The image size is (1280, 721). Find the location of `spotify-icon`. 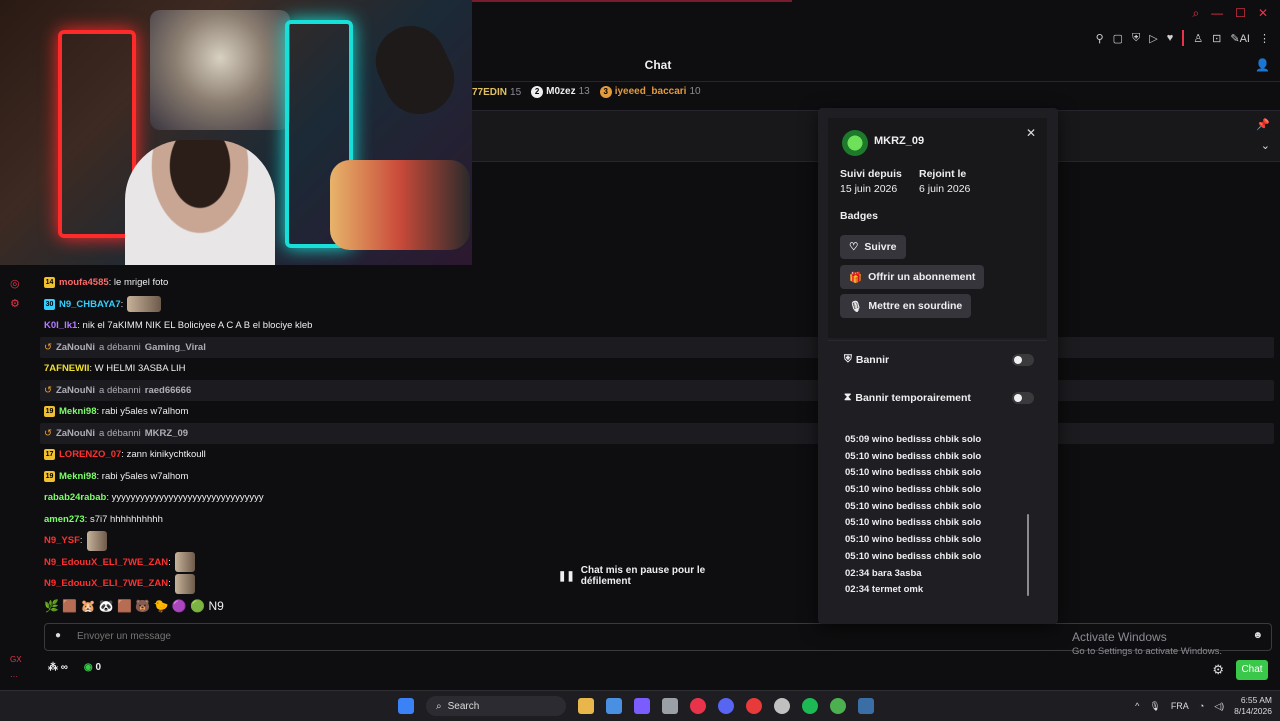

spotify-icon is located at coordinates (810, 706).